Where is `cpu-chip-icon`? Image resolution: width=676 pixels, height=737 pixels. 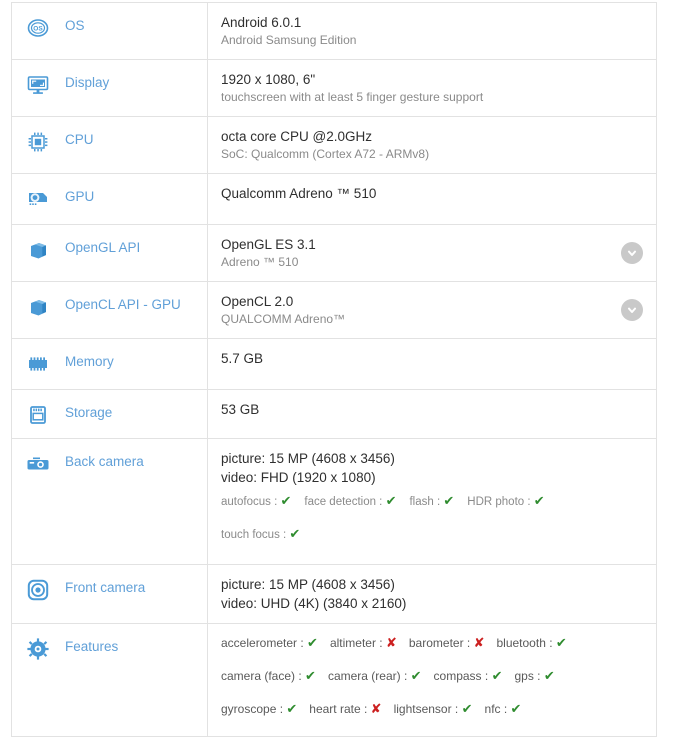
cpu-chip-icon is located at coordinates (38, 142).